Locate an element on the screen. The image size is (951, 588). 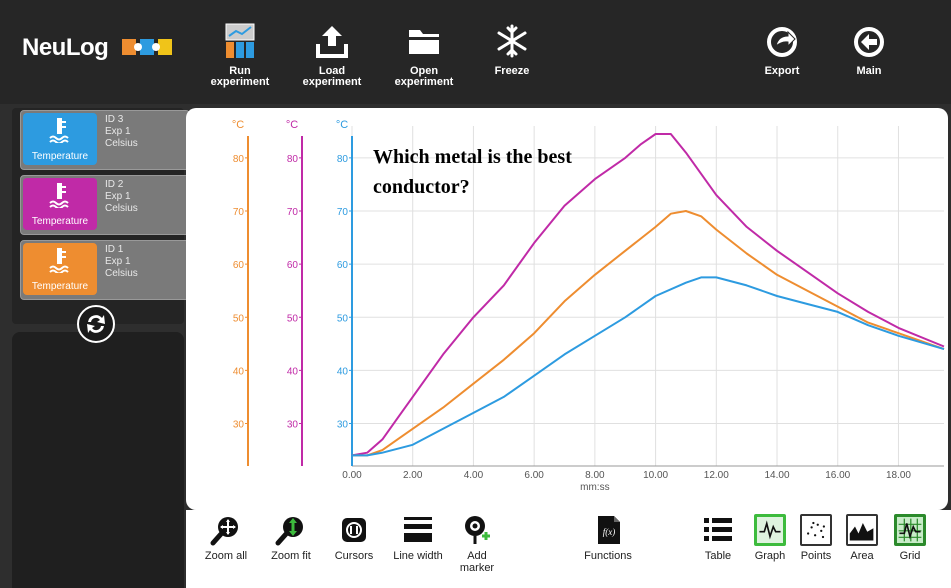
functions-button: f(x) Functions is located at coordinates (608, 538).